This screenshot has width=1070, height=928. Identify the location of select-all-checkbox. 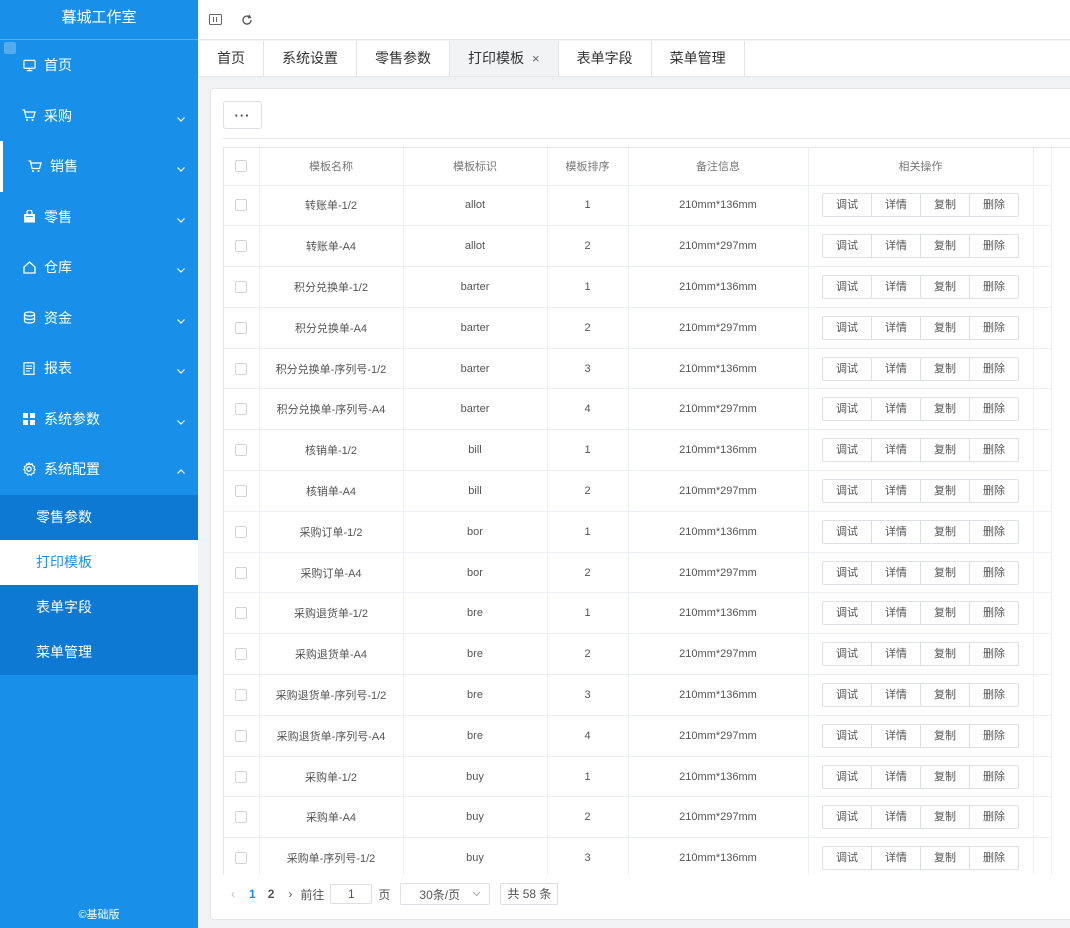
(241, 166).